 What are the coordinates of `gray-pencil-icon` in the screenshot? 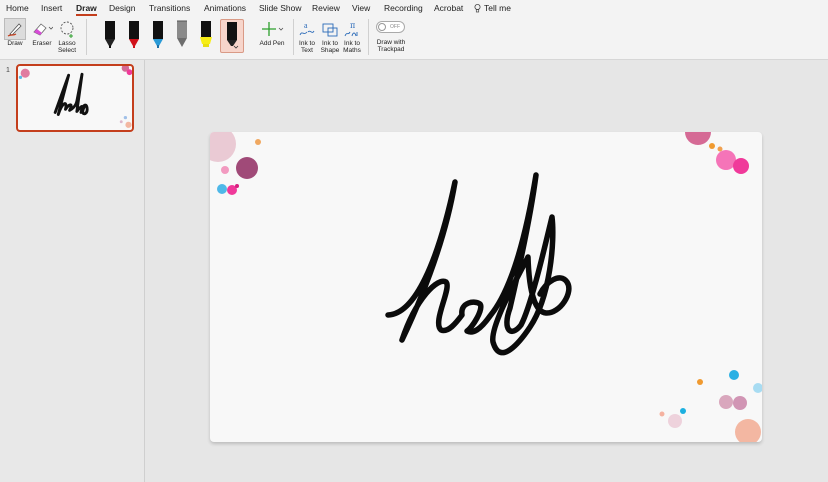 It's located at (182, 33).